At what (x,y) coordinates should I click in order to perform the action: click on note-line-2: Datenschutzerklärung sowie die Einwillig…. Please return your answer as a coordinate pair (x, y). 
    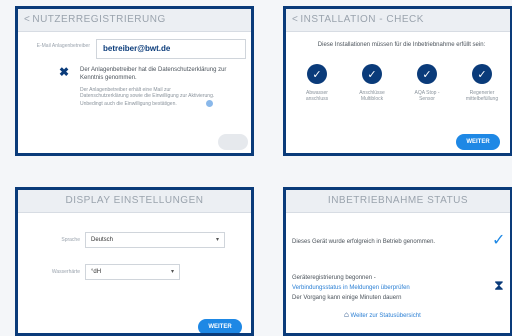
    Looking at the image, I should click on (147, 96).